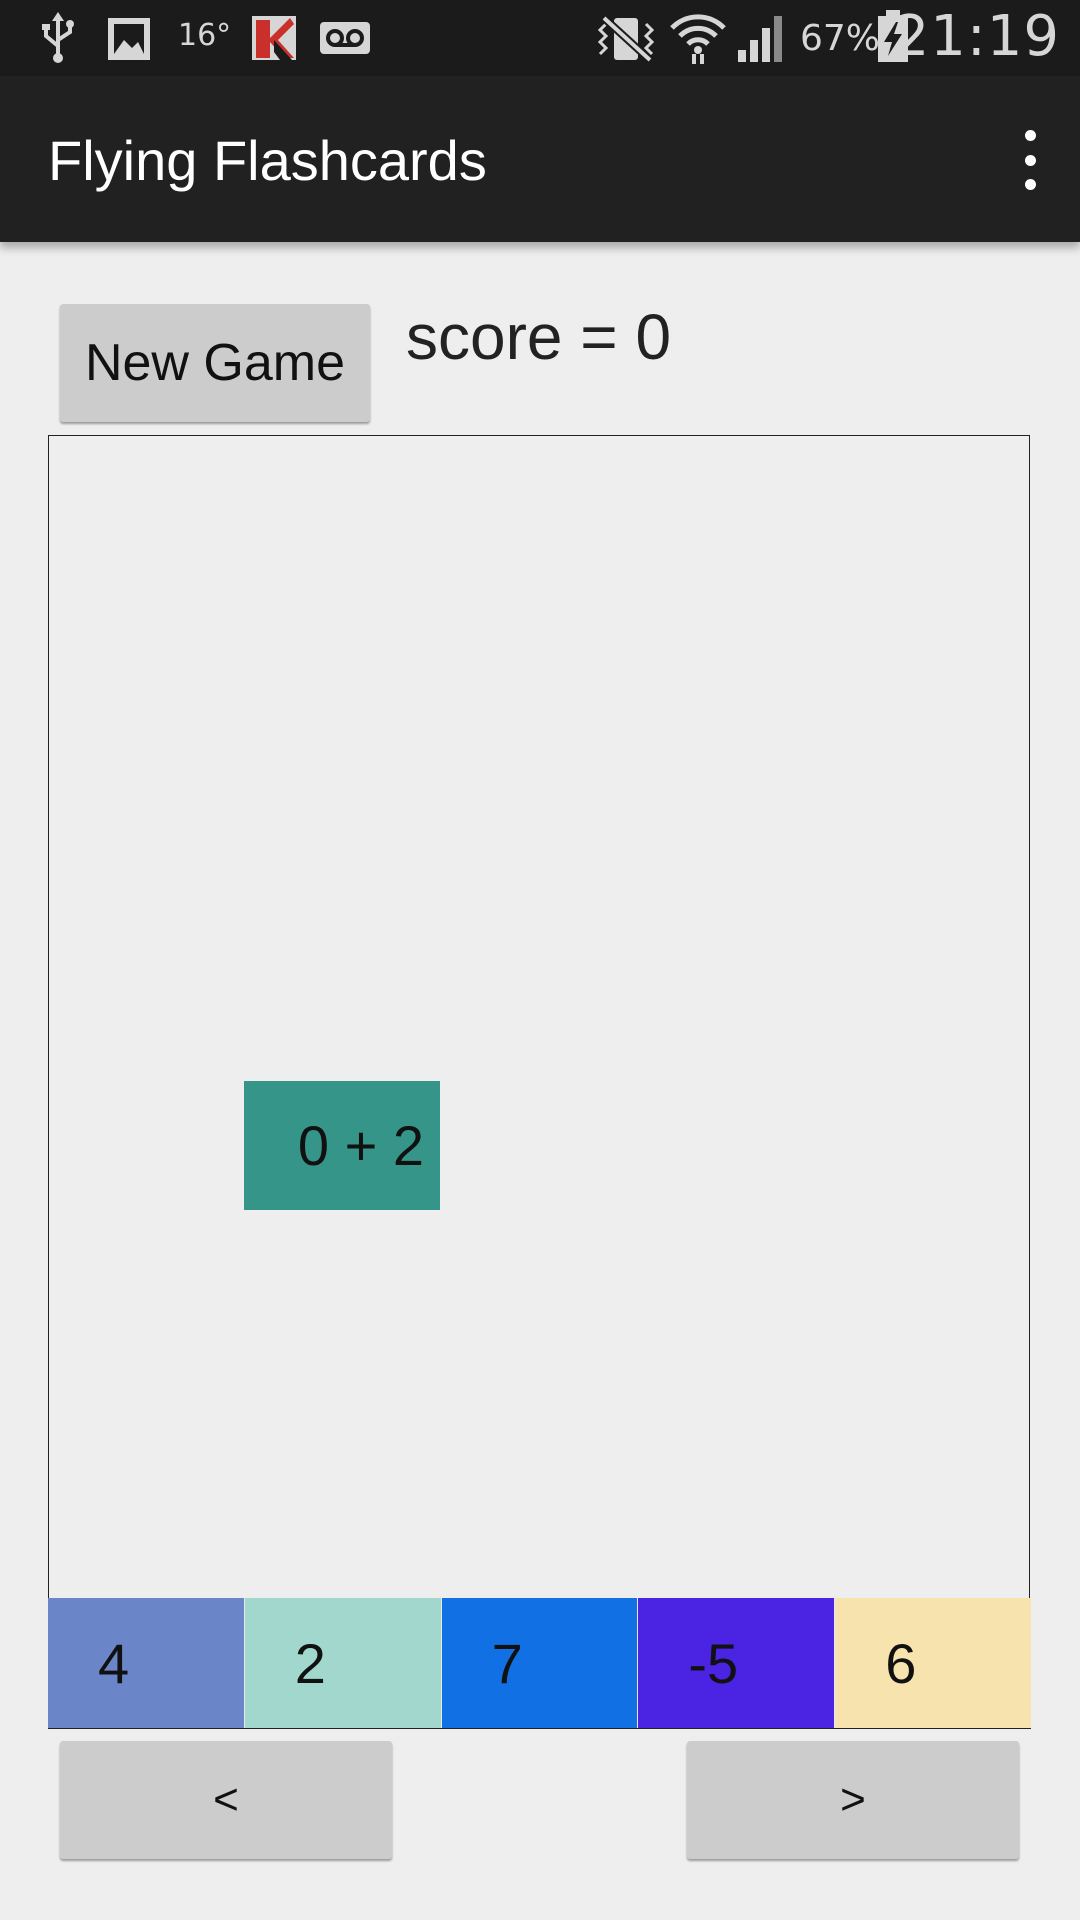 The height and width of the screenshot is (1920, 1080). Describe the element at coordinates (343, 1663) in the screenshot. I see `answer-tile: 2` at that location.